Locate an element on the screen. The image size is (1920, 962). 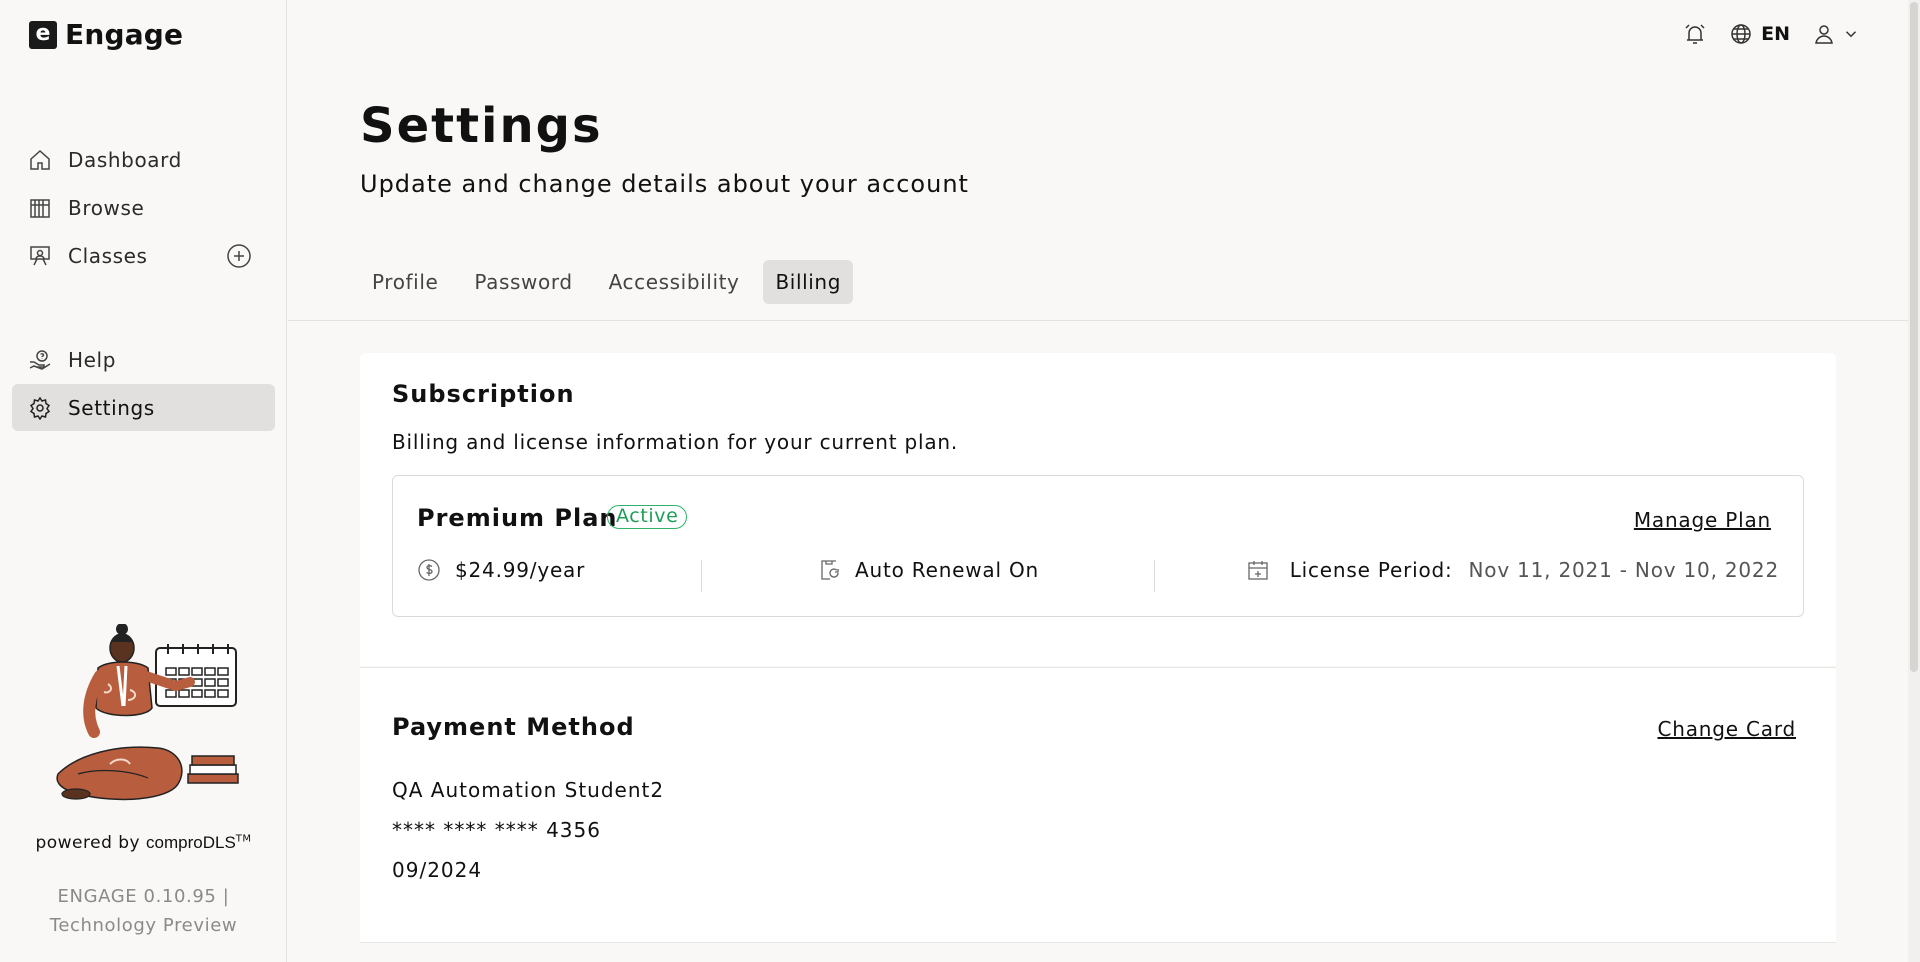
settings-tabs: Profile Password Accessibility Billing is located at coordinates (607, 282).